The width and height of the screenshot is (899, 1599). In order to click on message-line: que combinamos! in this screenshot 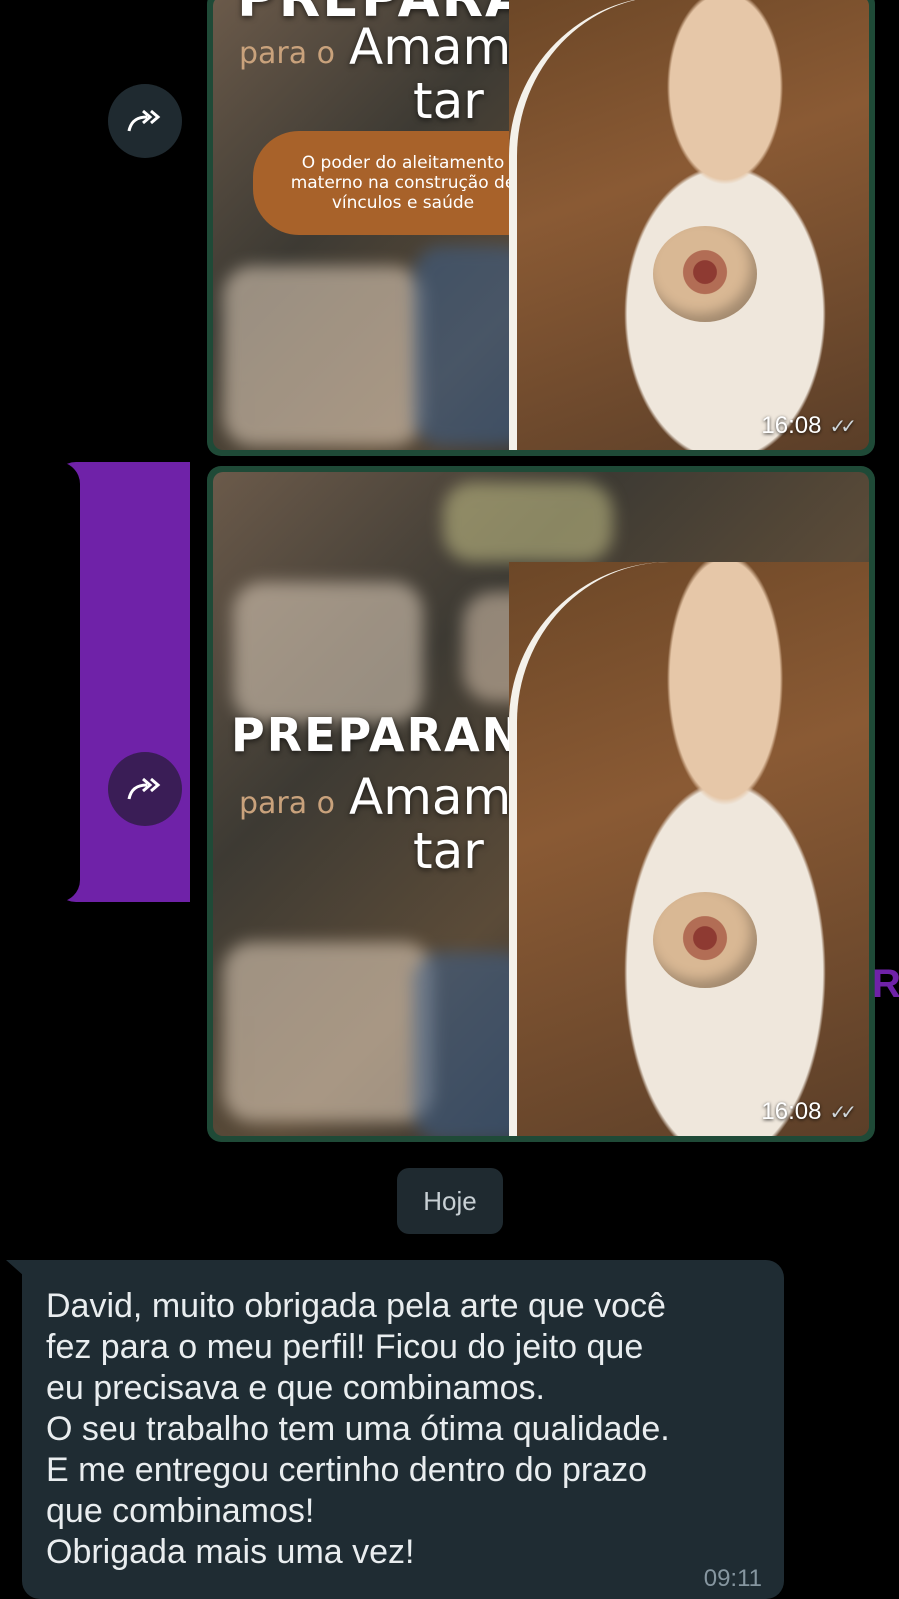, I will do `click(180, 1511)`.